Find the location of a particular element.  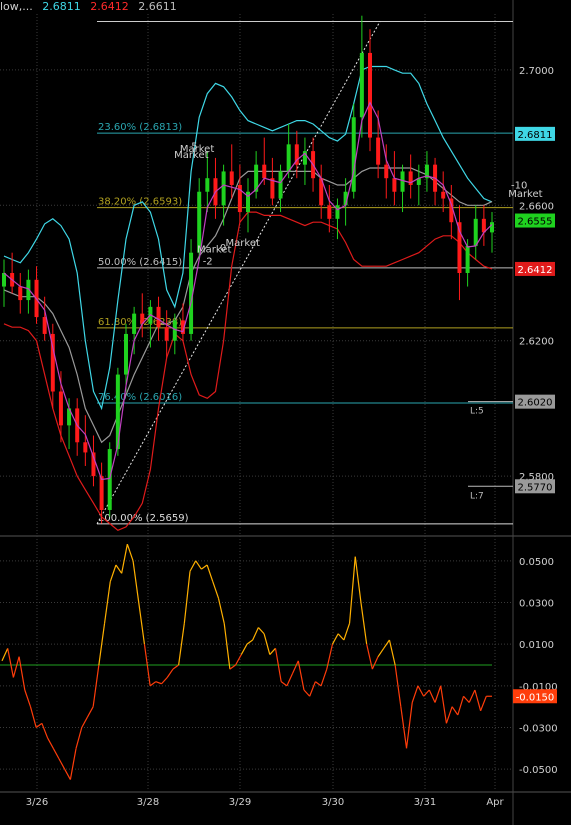

price-tag-label: 2.6412 is located at coordinates (535, 270).